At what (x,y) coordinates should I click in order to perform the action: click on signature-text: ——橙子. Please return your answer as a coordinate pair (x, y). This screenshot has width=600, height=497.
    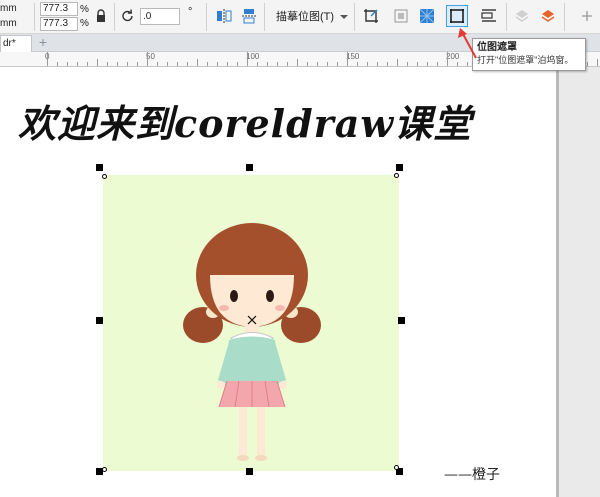
    Looking at the image, I should click on (472, 475).